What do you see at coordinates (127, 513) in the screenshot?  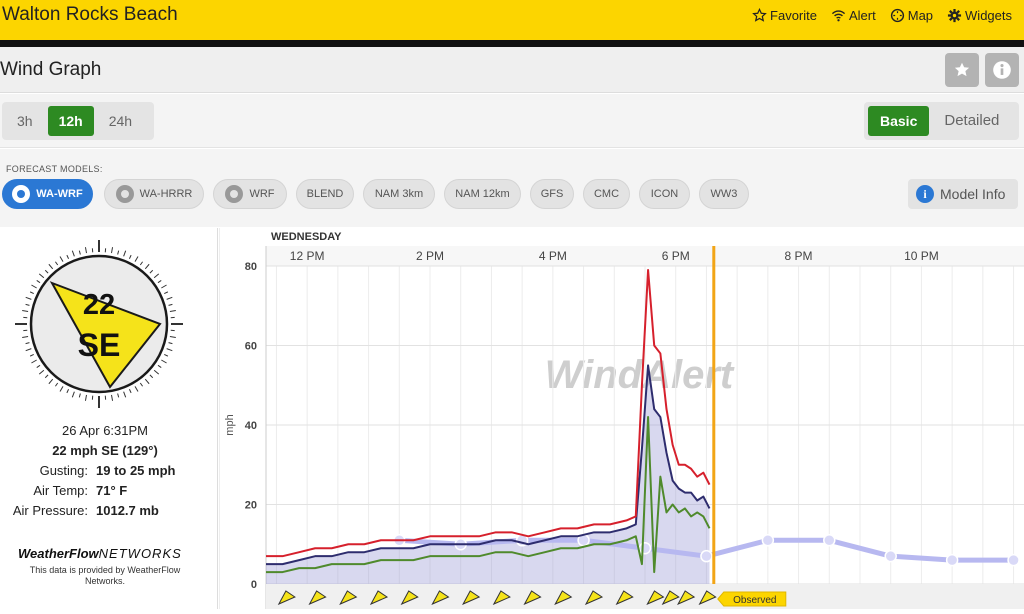 I see `air-pressure-value: 1012.7 mb` at bounding box center [127, 513].